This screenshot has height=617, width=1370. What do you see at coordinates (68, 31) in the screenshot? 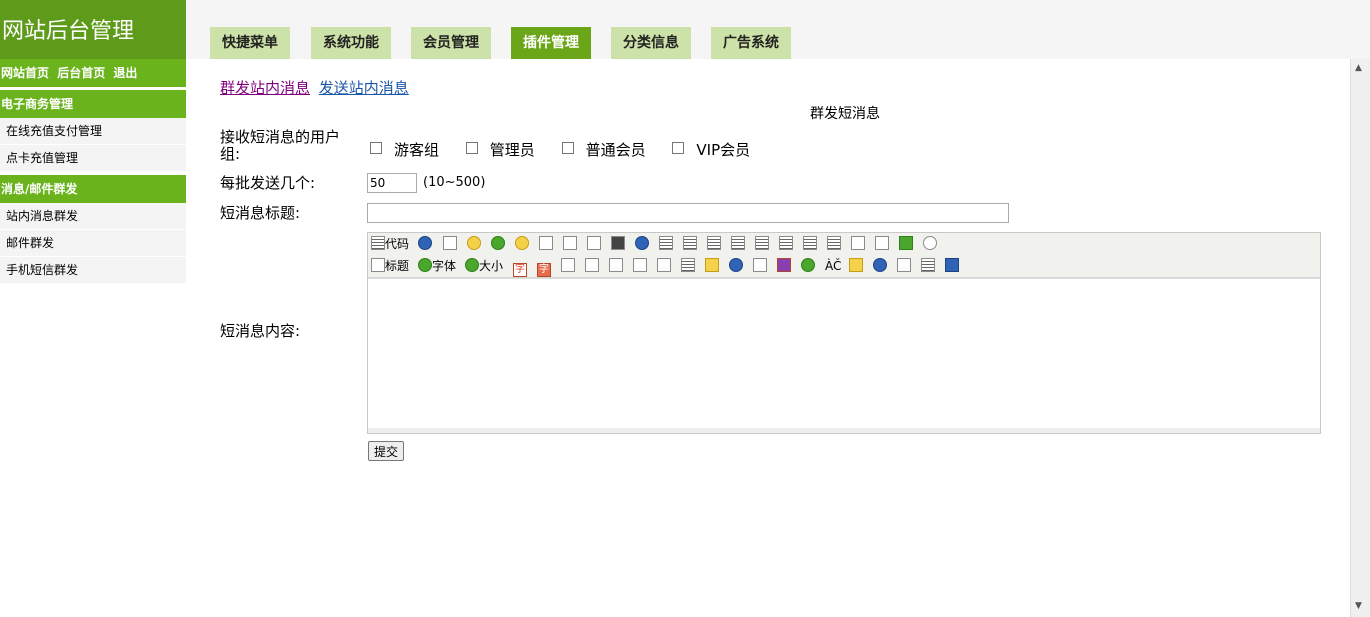
I see `brand-title: 网站后台管理` at bounding box center [68, 31].